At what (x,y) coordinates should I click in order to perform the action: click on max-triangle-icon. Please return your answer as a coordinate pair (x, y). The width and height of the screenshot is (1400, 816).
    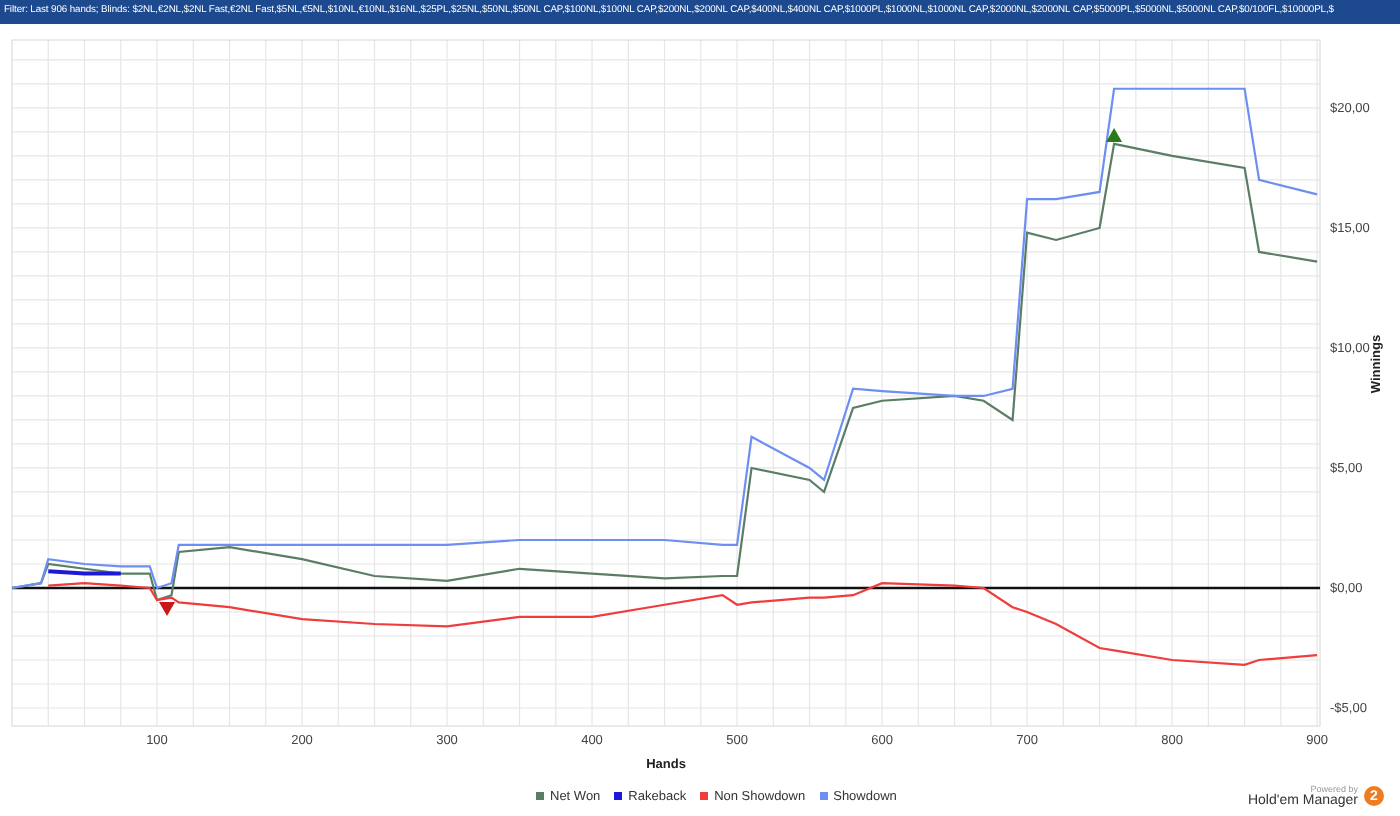
    Looking at the image, I should click on (1114, 134).